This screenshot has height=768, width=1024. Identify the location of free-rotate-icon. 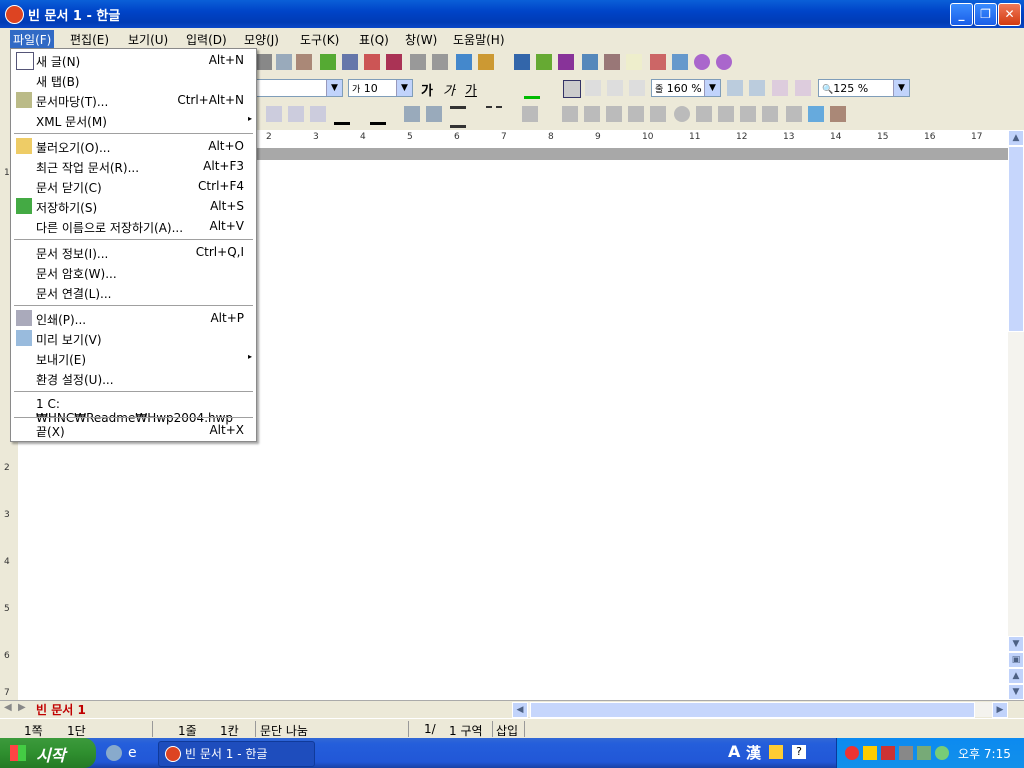
(704, 114).